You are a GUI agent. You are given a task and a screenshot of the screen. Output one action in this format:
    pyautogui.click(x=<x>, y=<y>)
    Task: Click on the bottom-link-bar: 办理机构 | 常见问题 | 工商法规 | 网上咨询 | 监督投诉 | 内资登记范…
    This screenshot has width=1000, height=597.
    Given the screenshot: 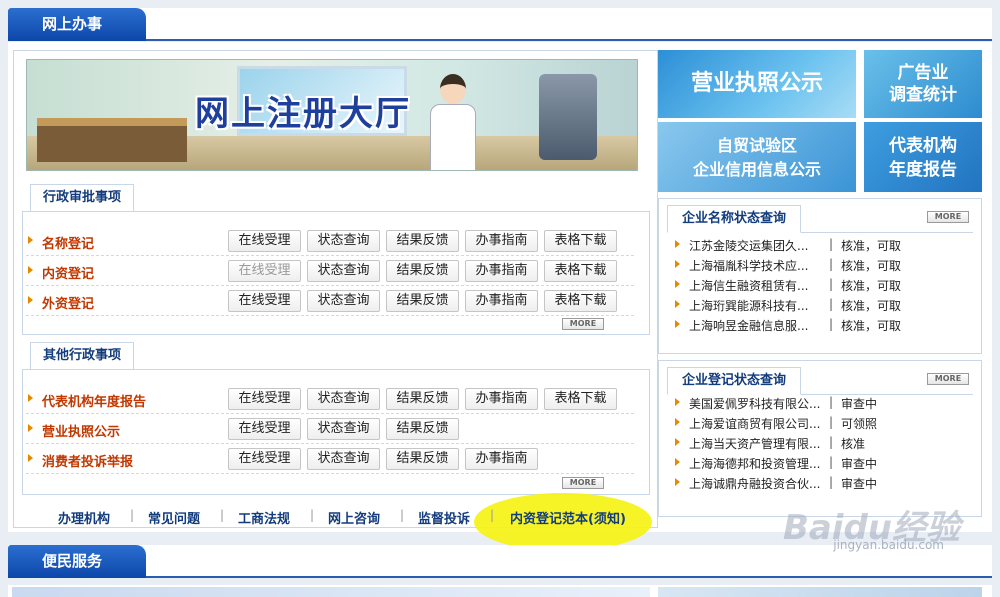 What is the action you would take?
    pyautogui.click(x=337, y=516)
    